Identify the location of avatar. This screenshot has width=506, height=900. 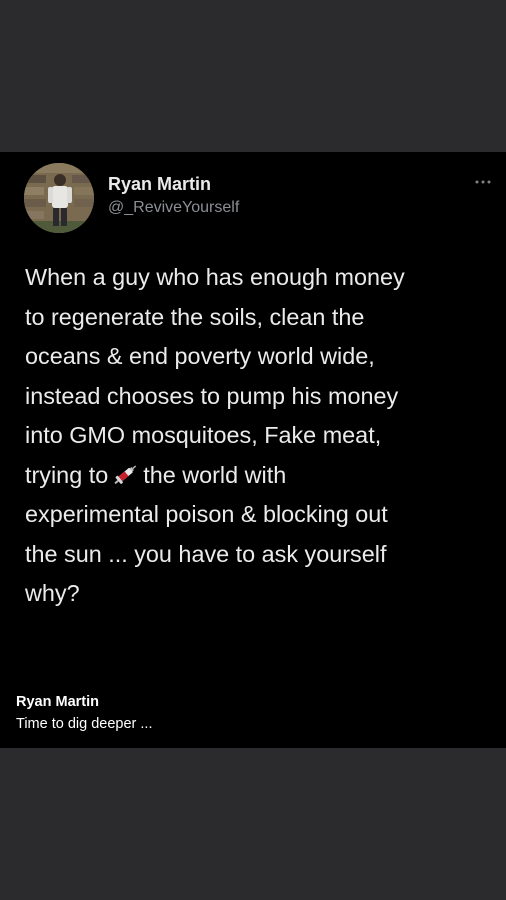
(59, 198).